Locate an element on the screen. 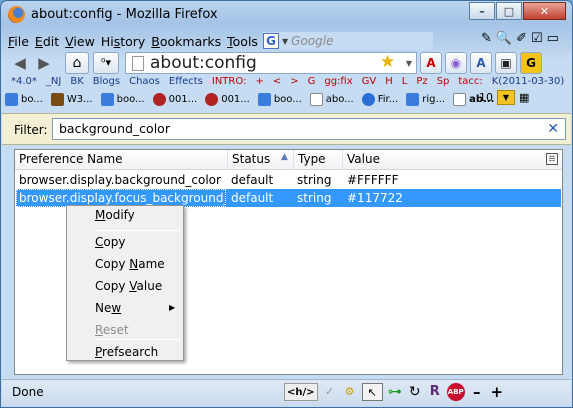  minimize-button: – is located at coordinates (482, 11).